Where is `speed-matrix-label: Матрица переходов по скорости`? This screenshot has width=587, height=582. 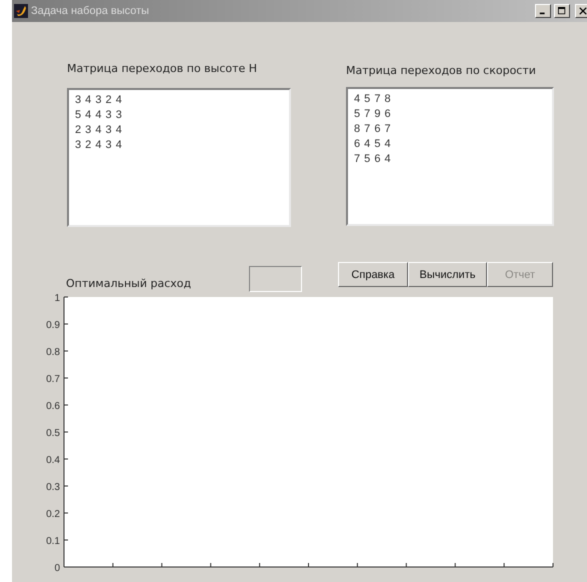
speed-matrix-label: Матрица переходов по скорости is located at coordinates (441, 70).